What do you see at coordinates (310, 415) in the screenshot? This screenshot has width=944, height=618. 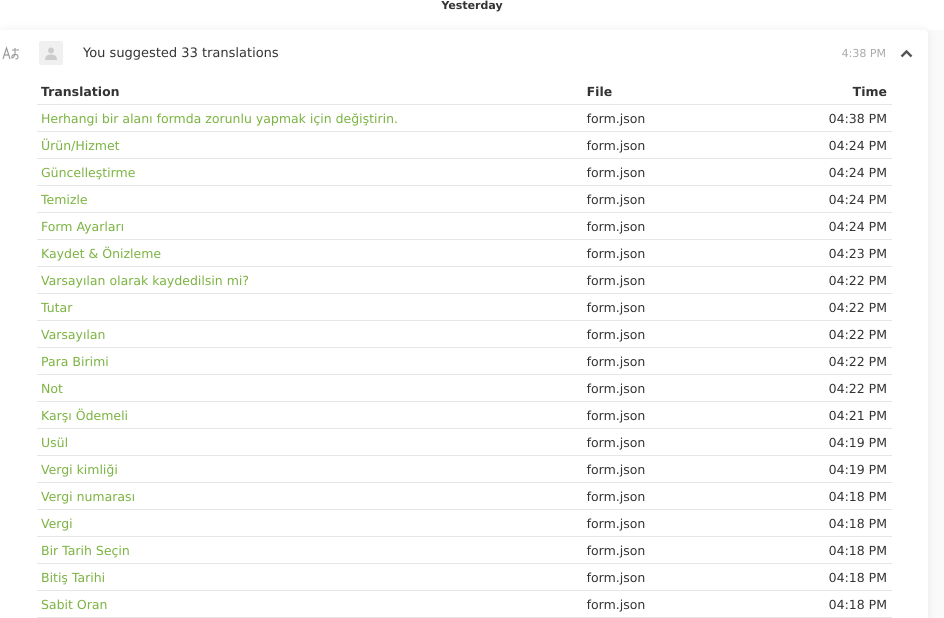 I see `translation-link: Karşı Ödemeli` at bounding box center [310, 415].